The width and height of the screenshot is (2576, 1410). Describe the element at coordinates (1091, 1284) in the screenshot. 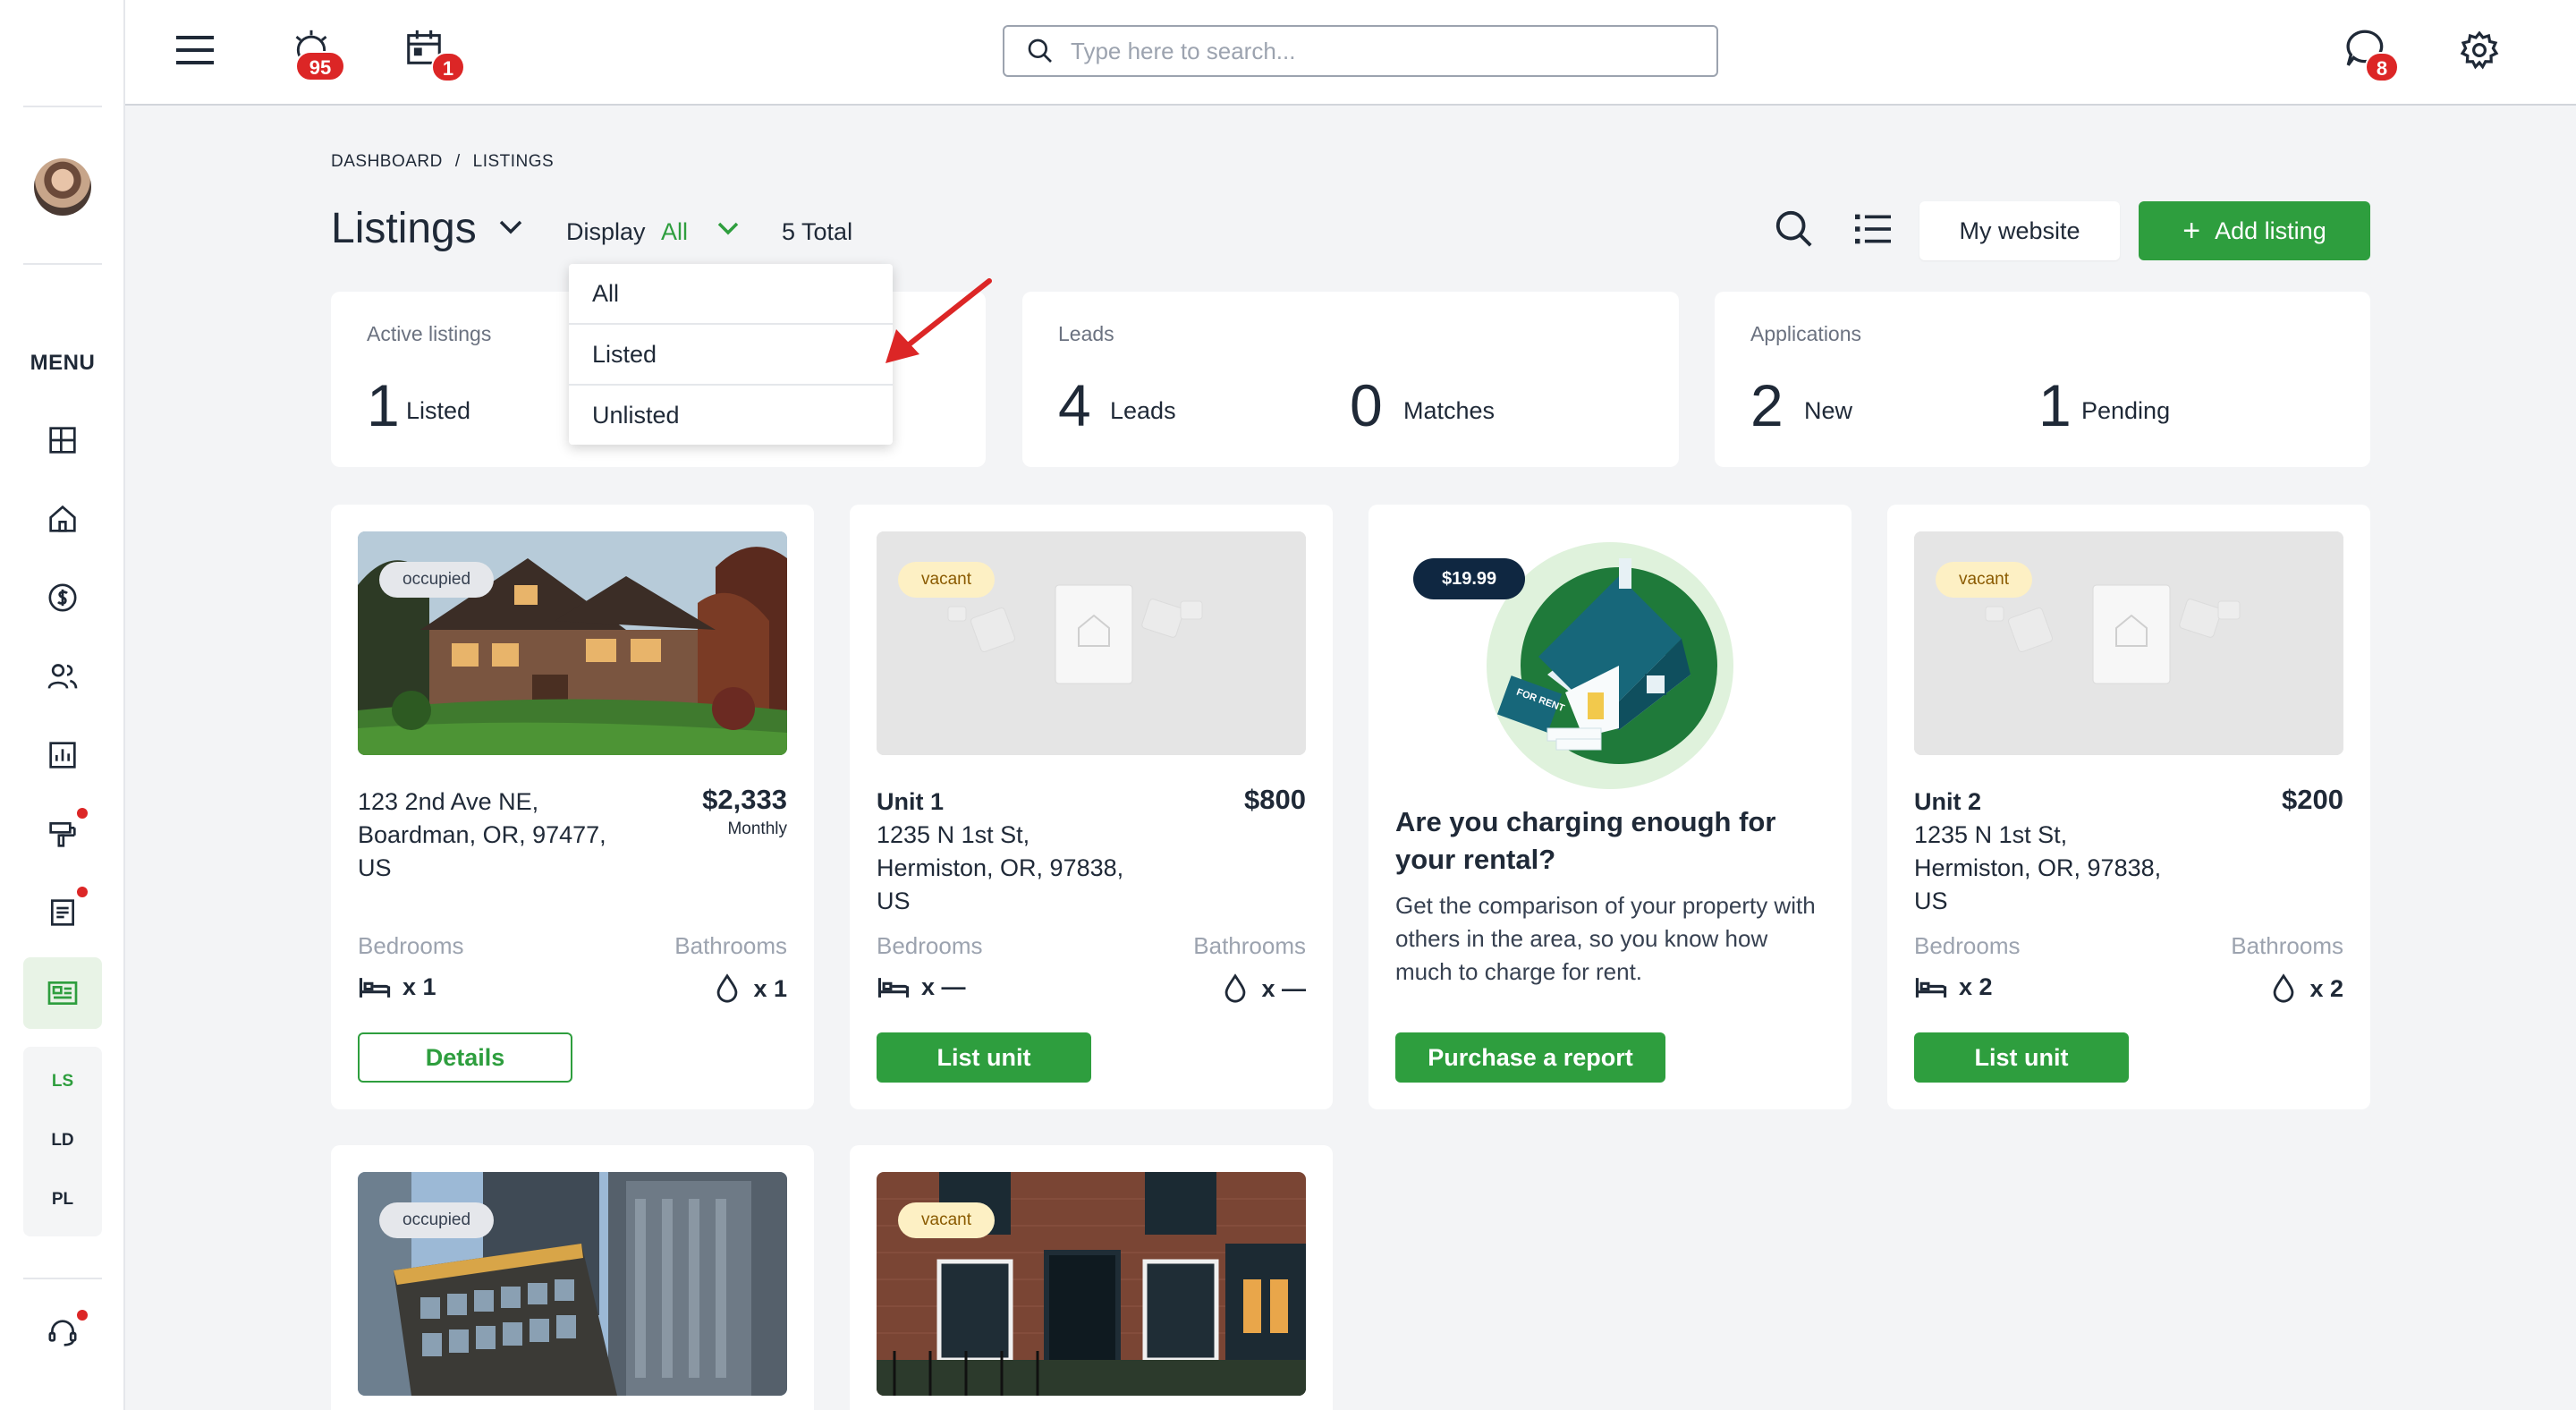

I see `property-photo: vacant` at that location.